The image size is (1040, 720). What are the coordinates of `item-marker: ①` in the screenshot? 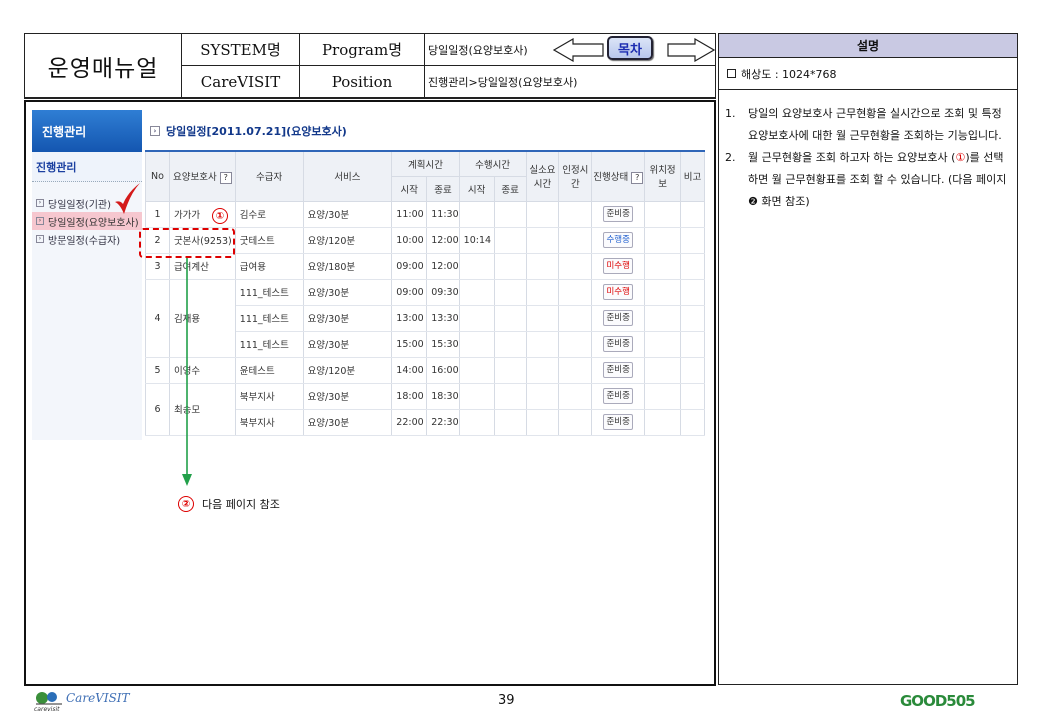 It's located at (960, 157).